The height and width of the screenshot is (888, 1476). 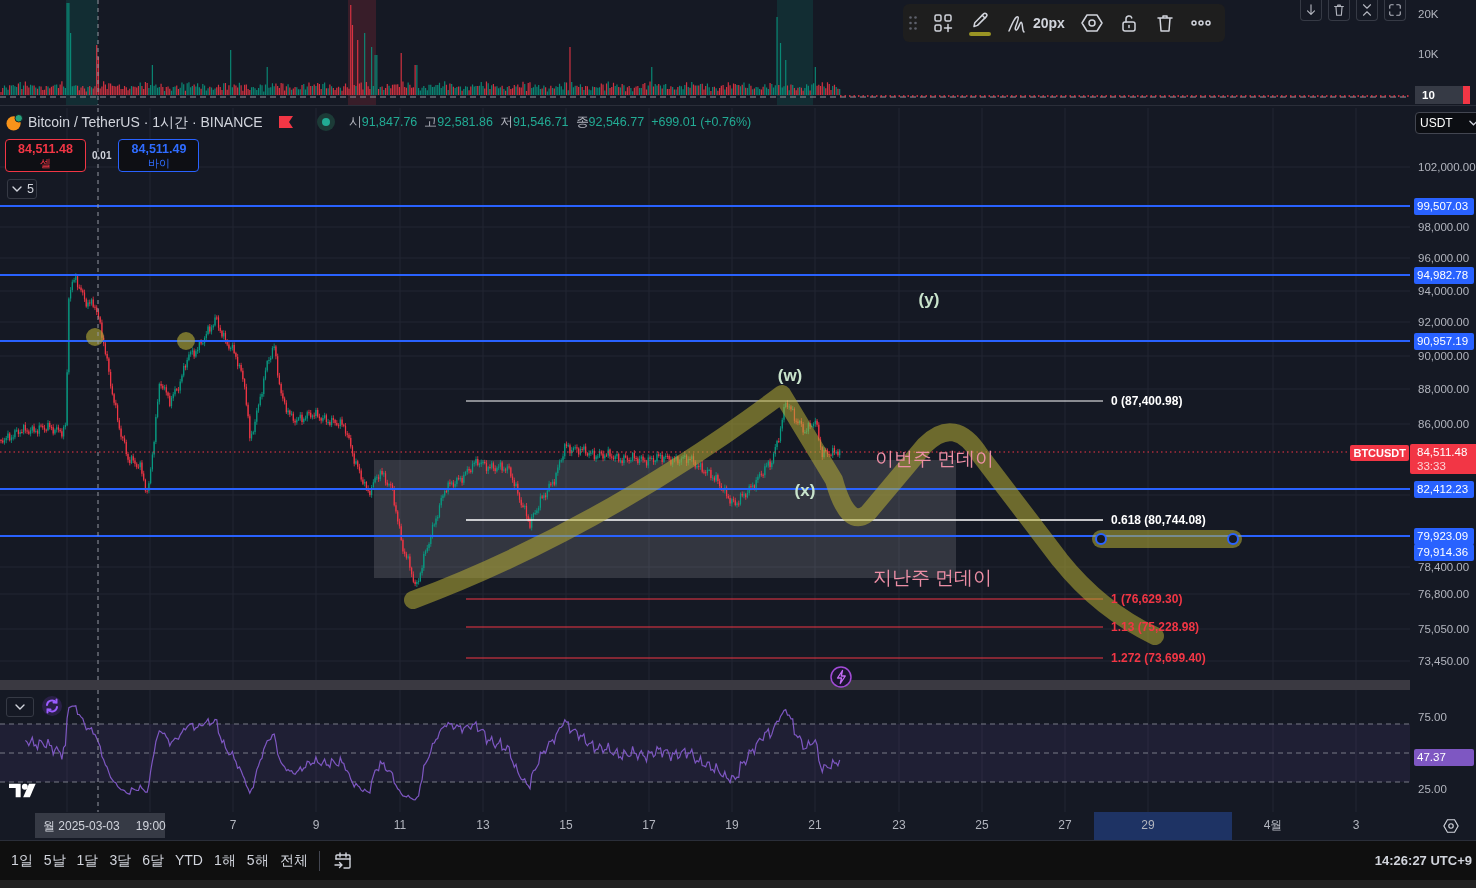 What do you see at coordinates (1379, 453) in the screenshot?
I see `symbol-tag: BTCUSDT` at bounding box center [1379, 453].